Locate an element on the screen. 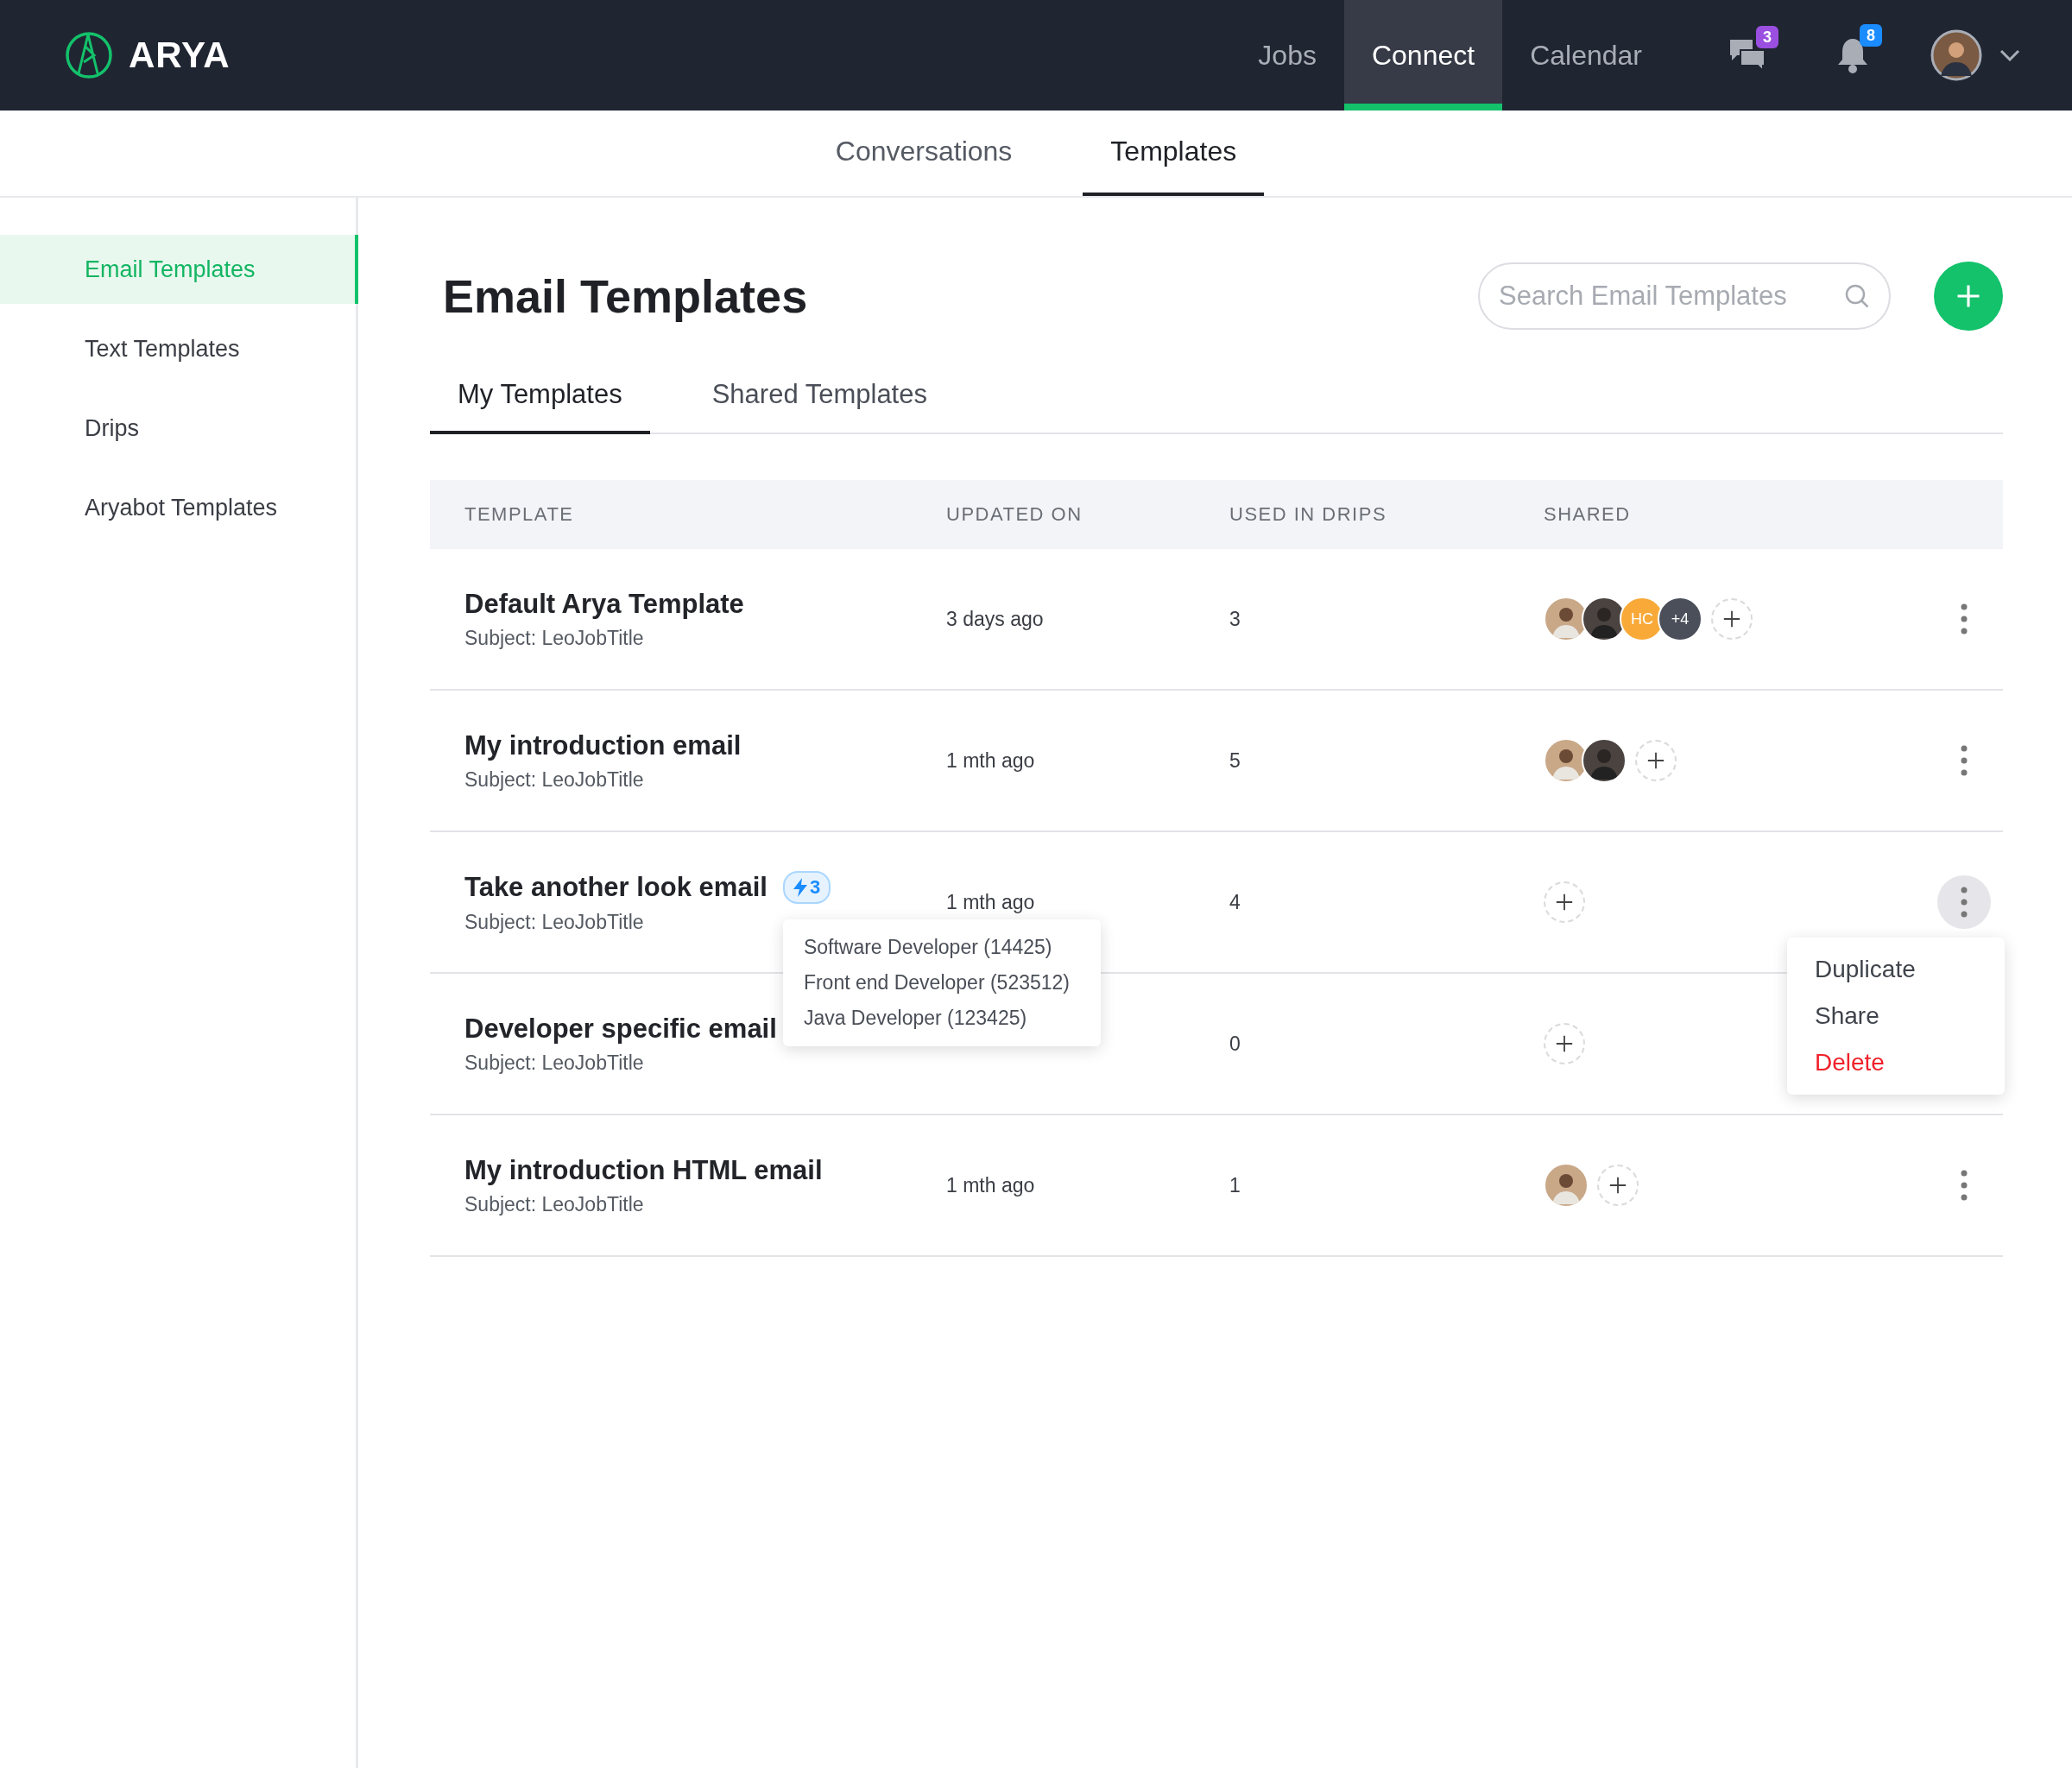 The height and width of the screenshot is (1768, 2072). menu-item: Delete is located at coordinates (1896, 1063).